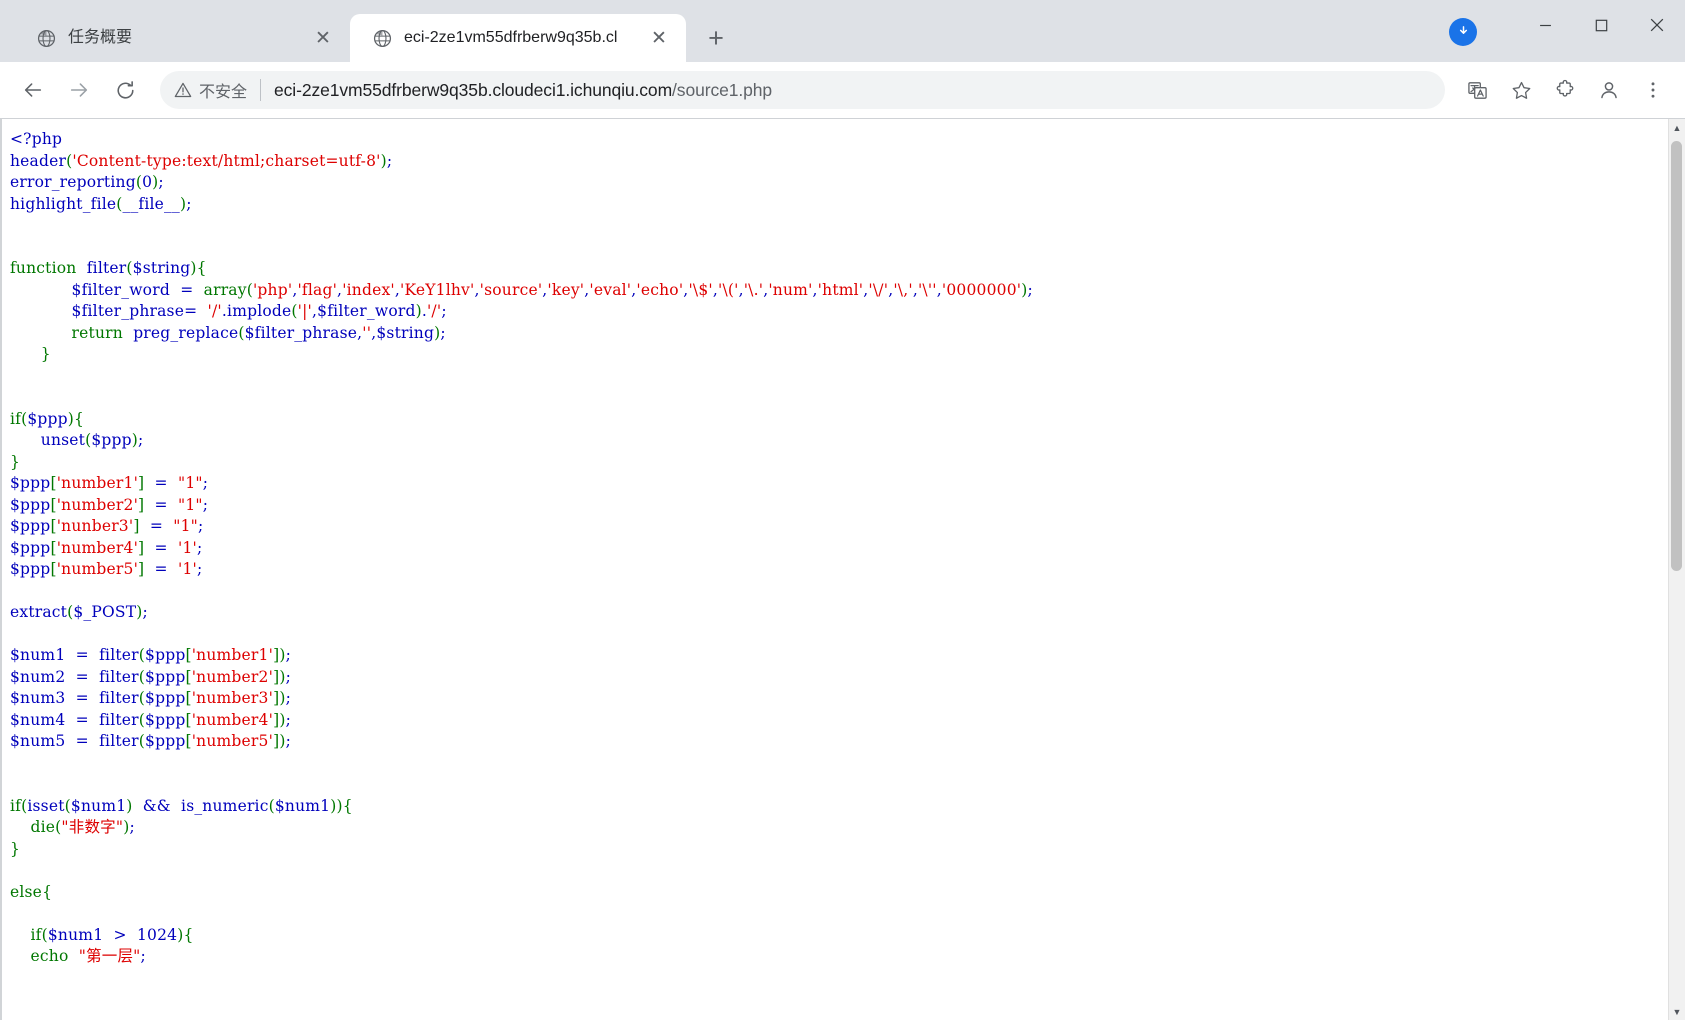  I want to click on code-token: '\,', so click(903, 289).